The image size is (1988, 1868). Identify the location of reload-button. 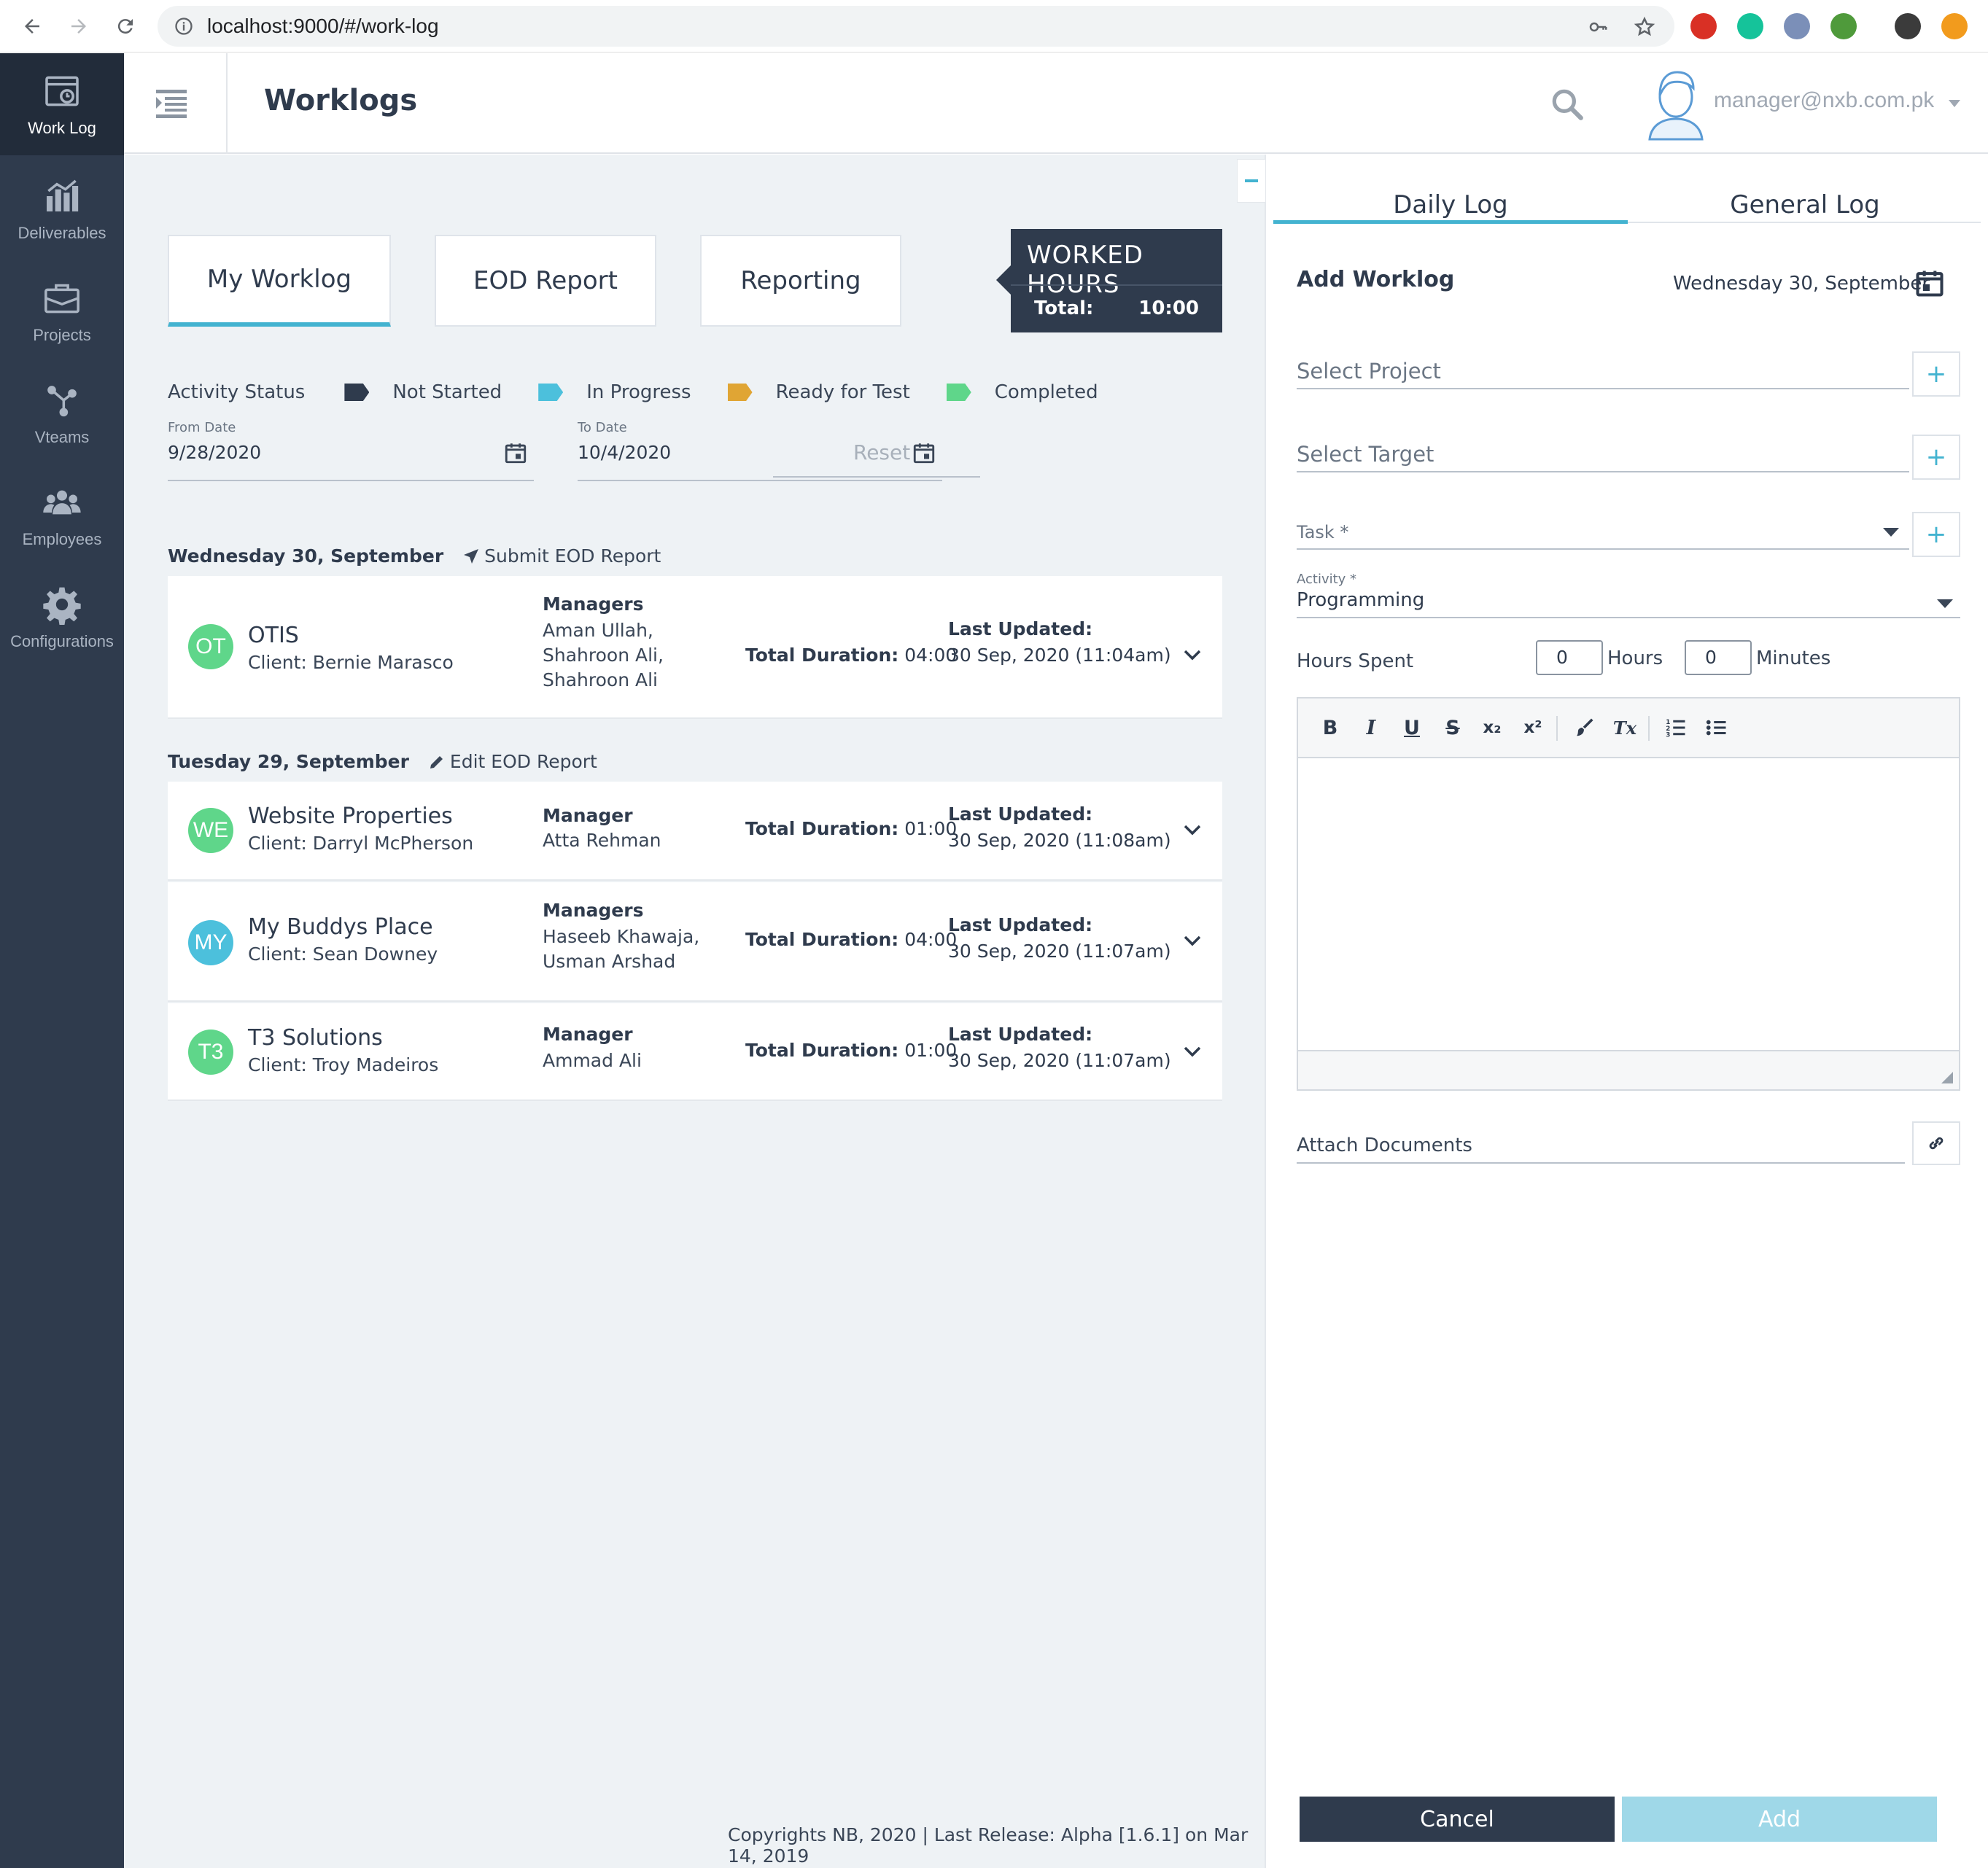
(125, 26).